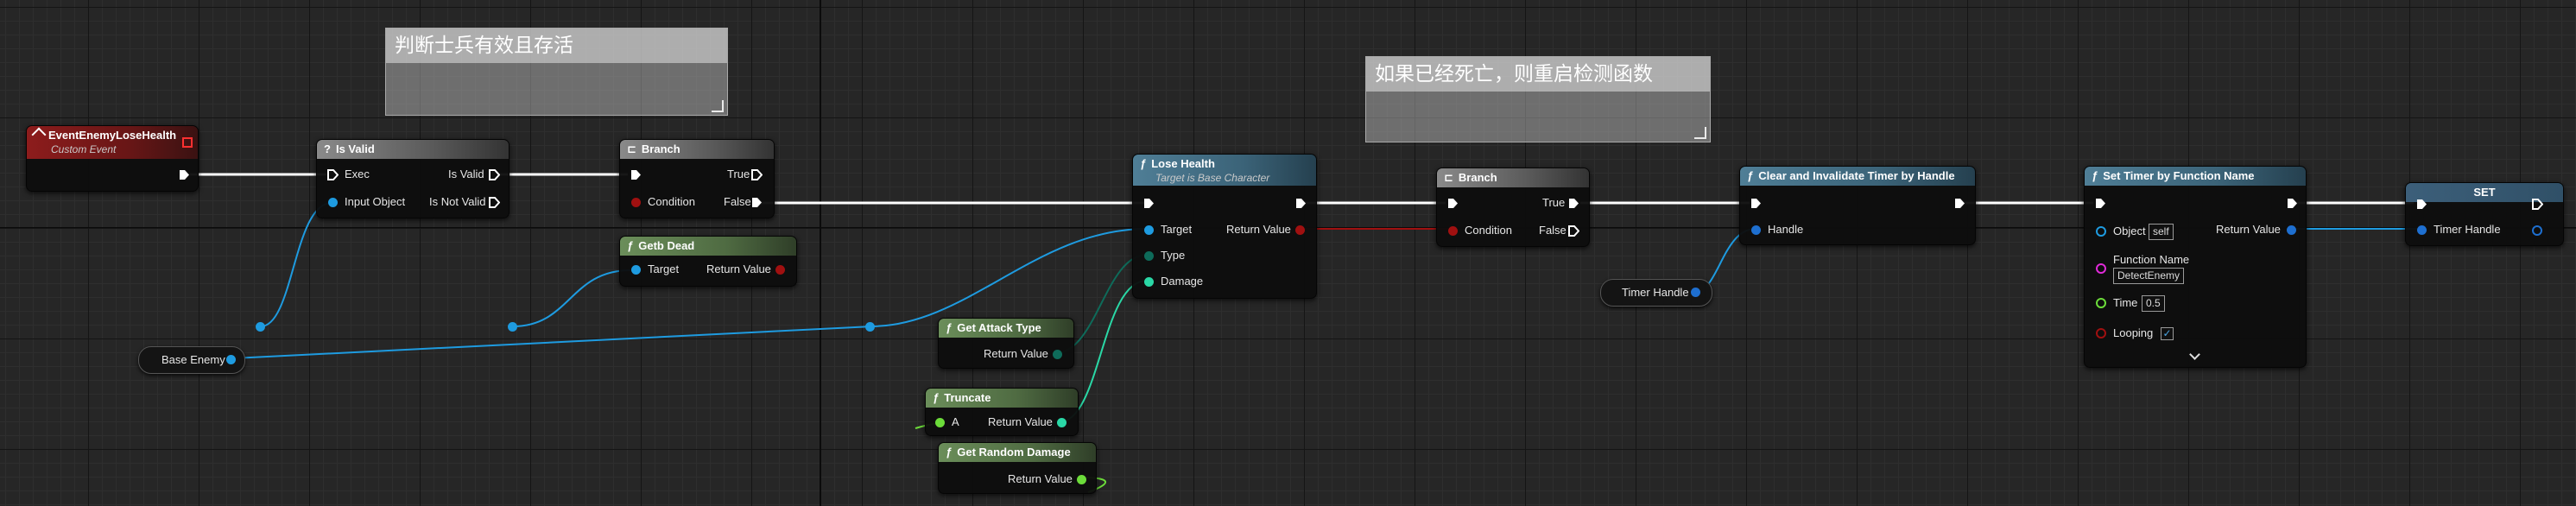 Image resolution: width=2576 pixels, height=506 pixels. Describe the element at coordinates (357, 174) in the screenshot. I see `pin-label: Exec` at that location.